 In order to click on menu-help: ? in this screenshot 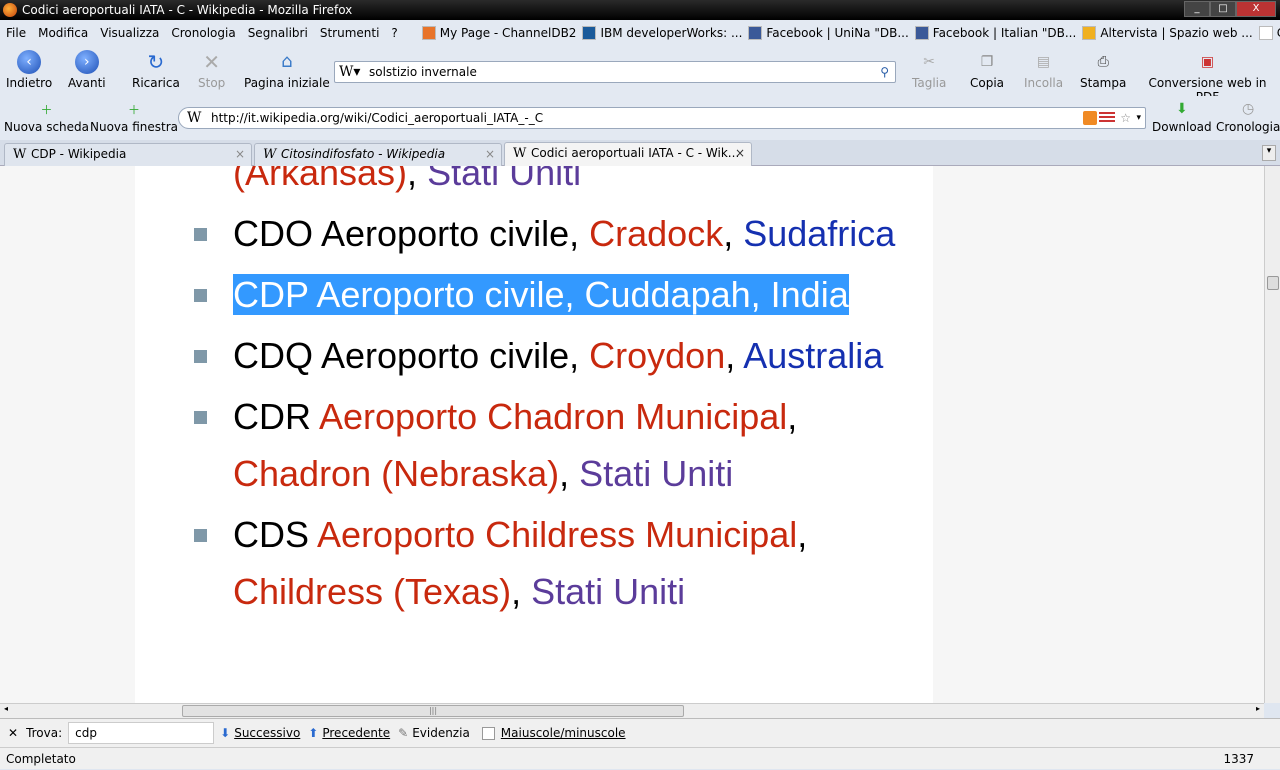, I will do `click(394, 33)`.